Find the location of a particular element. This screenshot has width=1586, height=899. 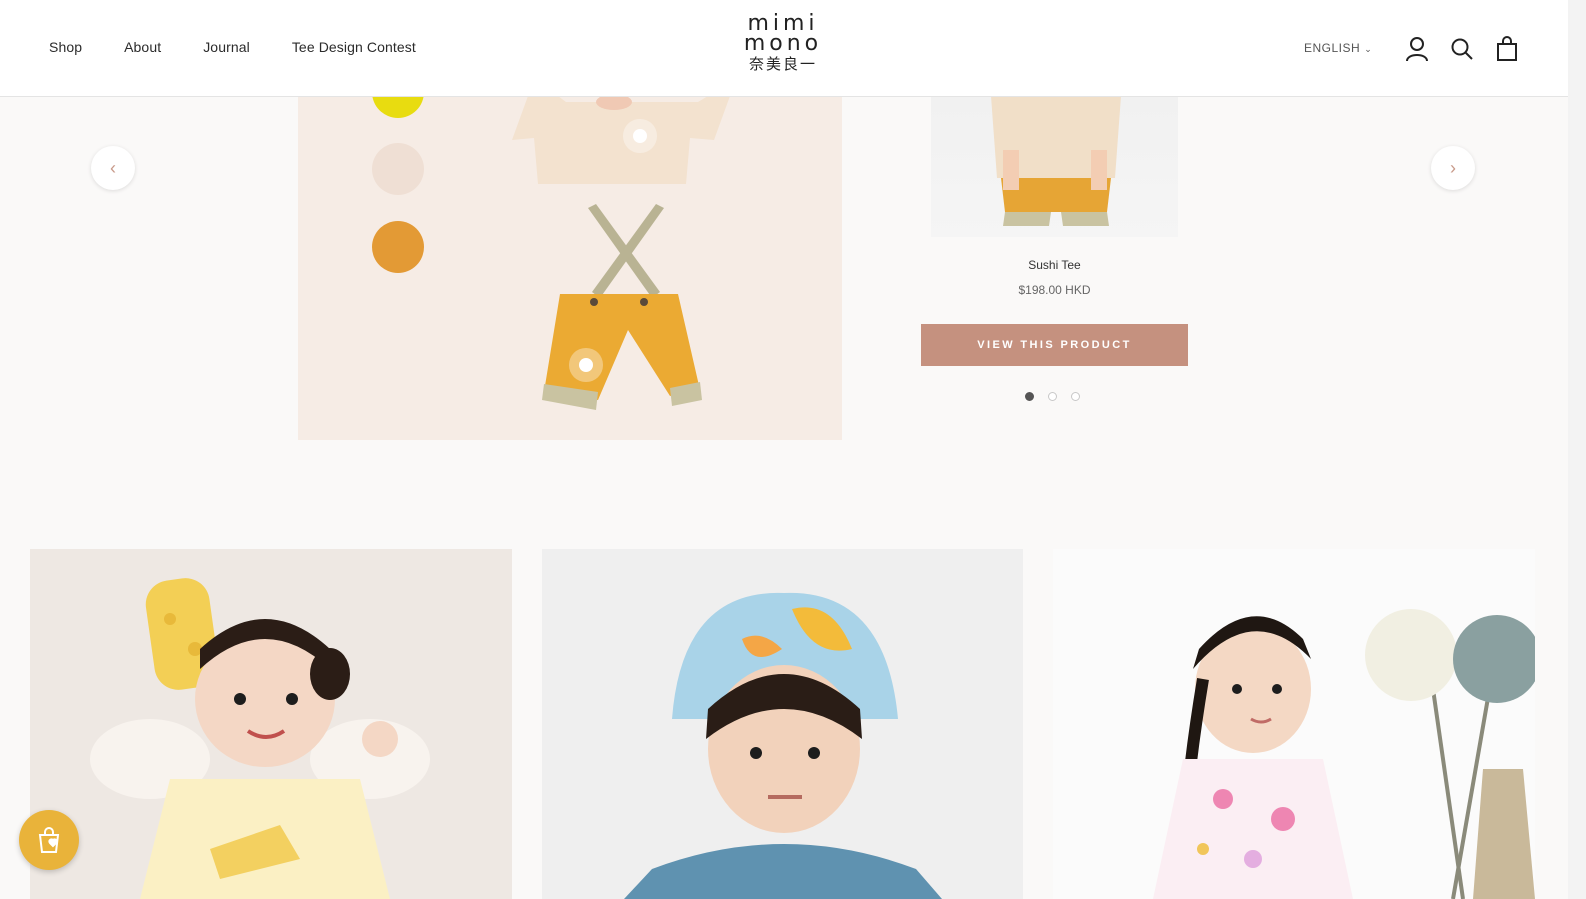

collection-tile-toddler is located at coordinates (271, 724).